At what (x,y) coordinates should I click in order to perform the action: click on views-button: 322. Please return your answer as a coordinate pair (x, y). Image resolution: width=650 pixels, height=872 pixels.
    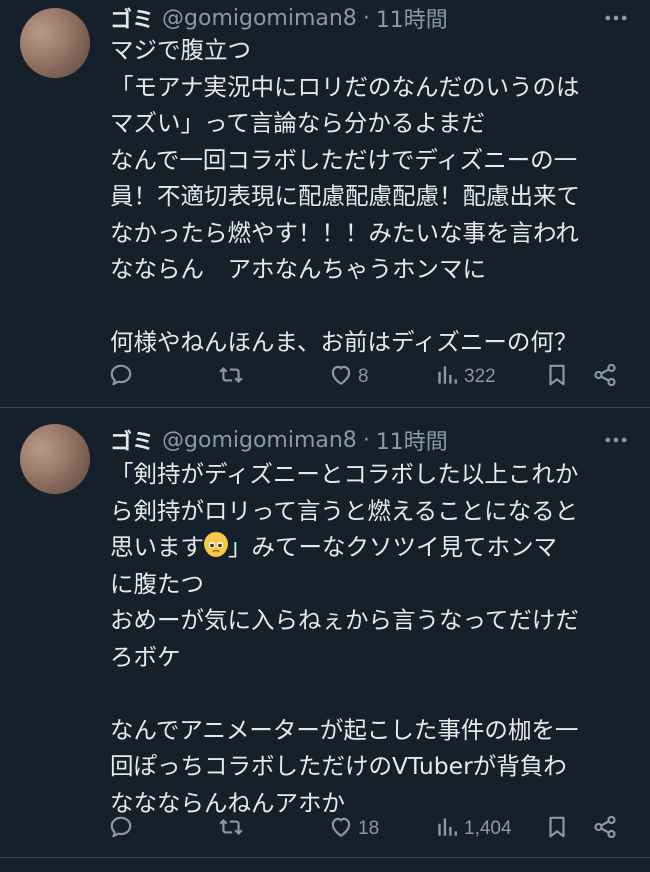
    Looking at the image, I should click on (465, 377).